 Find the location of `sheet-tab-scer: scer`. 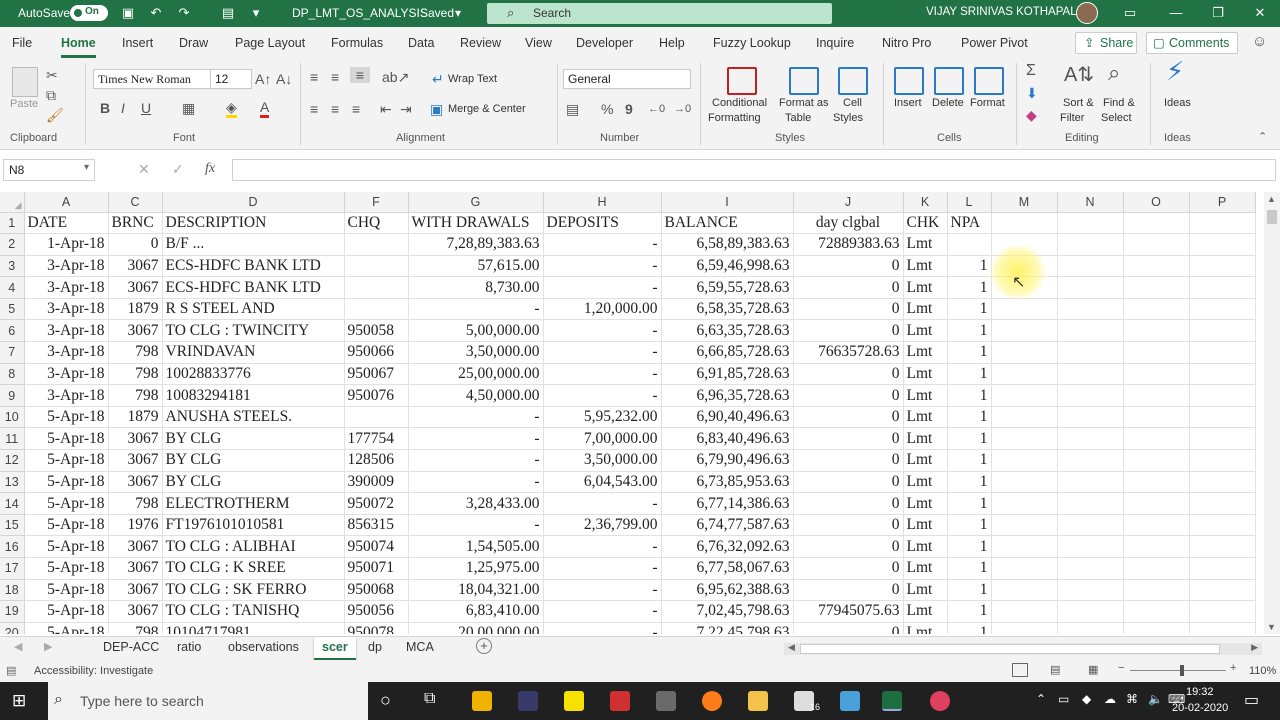

sheet-tab-scer: scer is located at coordinates (335, 648).